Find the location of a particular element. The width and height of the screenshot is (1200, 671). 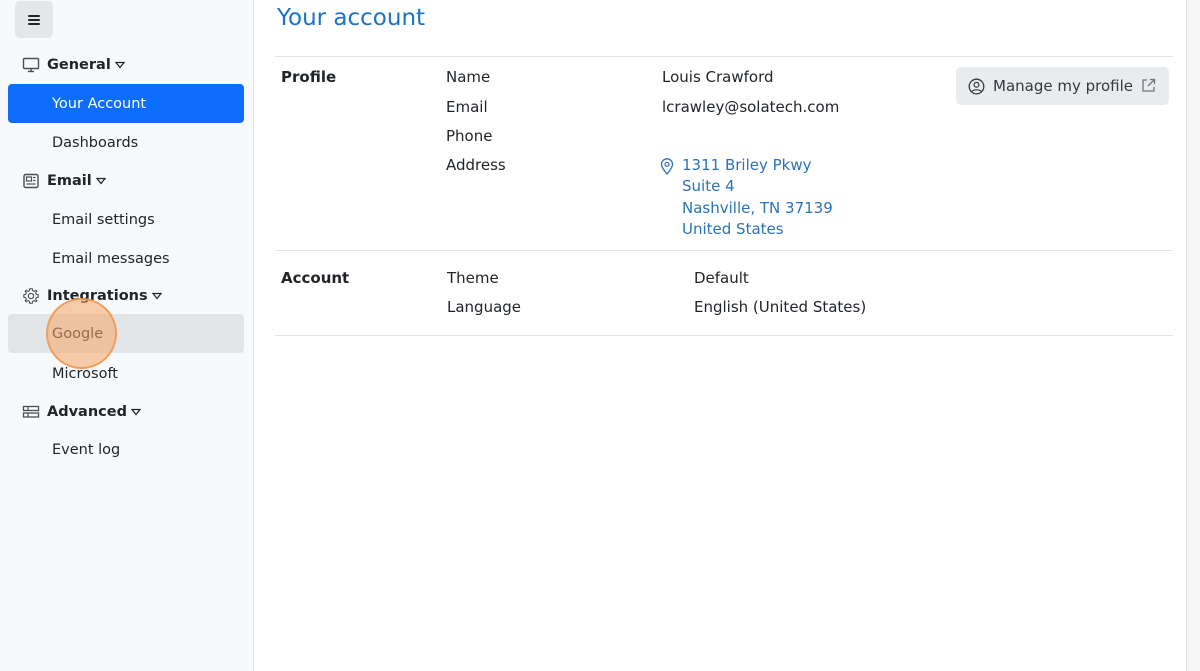

phone-label: Phone is located at coordinates (469, 136).